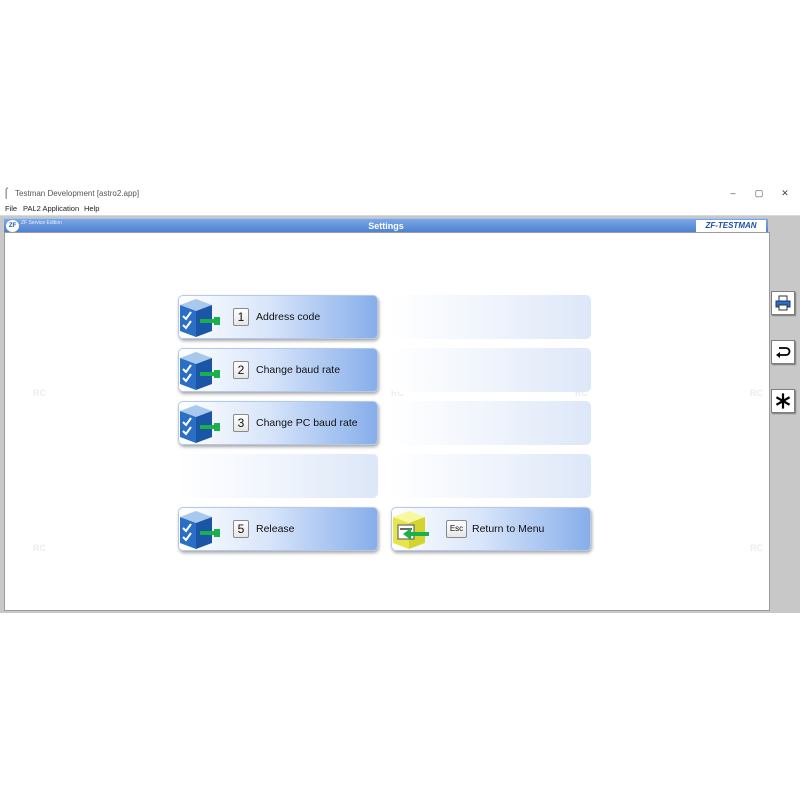 The image size is (800, 800). What do you see at coordinates (400, 193) in the screenshot?
I see `title-bar: ⌠ Testman Development [astro2.app] – ▢ ✕` at bounding box center [400, 193].